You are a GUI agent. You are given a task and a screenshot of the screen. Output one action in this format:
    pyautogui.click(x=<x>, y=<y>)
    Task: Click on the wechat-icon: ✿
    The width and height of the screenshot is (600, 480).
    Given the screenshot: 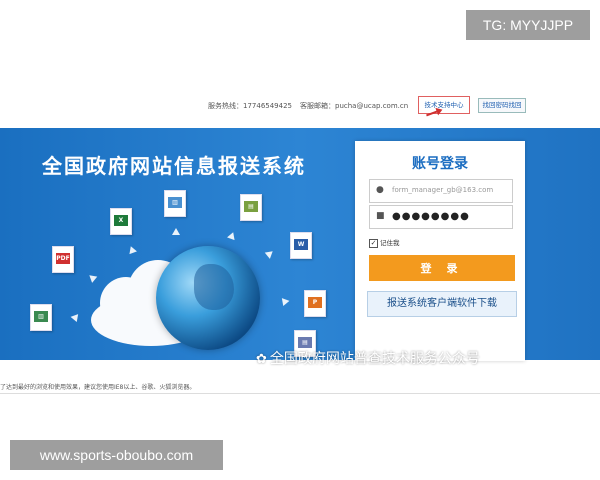 What is the action you would take?
    pyautogui.click(x=261, y=359)
    